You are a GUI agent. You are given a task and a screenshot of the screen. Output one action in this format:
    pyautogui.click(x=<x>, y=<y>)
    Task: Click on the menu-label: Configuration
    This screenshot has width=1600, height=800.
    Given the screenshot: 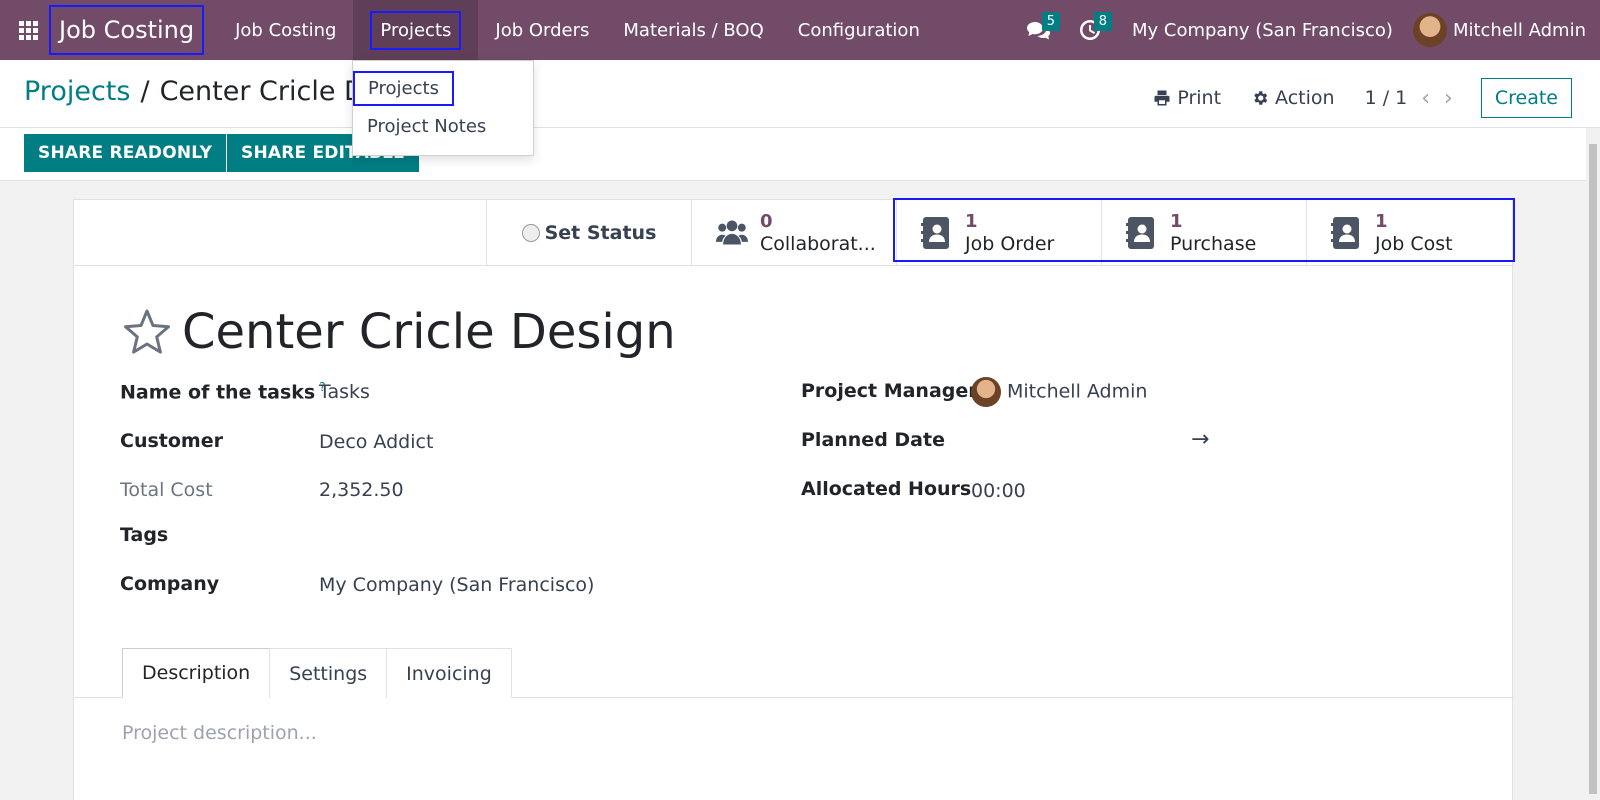 What is the action you would take?
    pyautogui.click(x=858, y=30)
    